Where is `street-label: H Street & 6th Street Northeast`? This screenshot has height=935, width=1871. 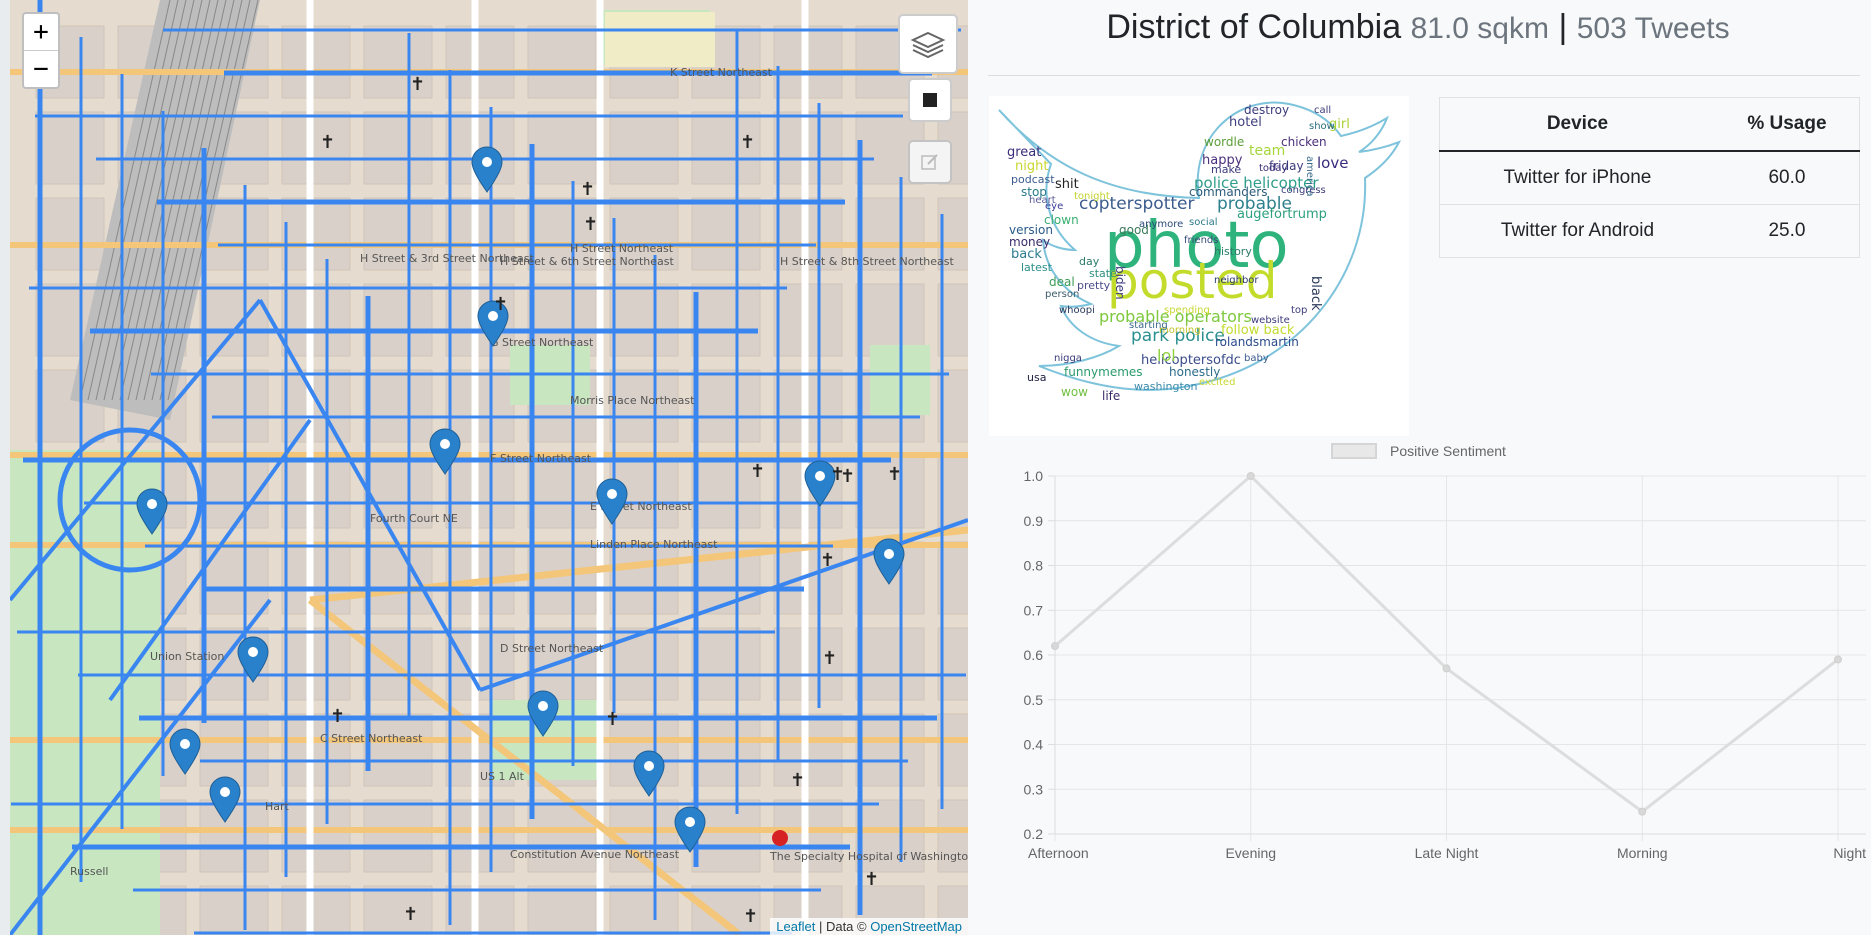
street-label: H Street & 6th Street Northeast is located at coordinates (587, 261).